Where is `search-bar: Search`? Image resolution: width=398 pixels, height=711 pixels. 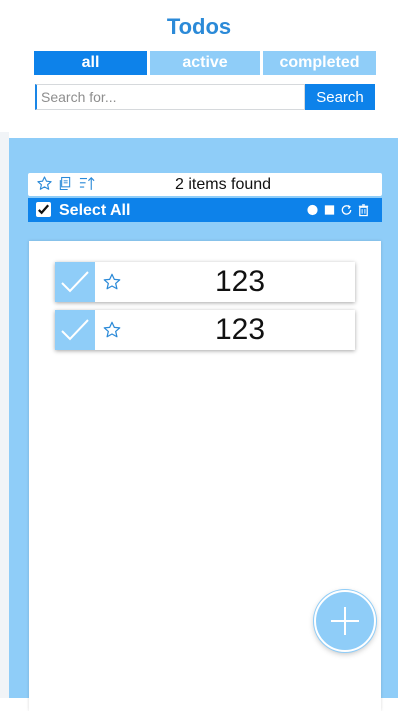 search-bar: Search is located at coordinates (205, 97).